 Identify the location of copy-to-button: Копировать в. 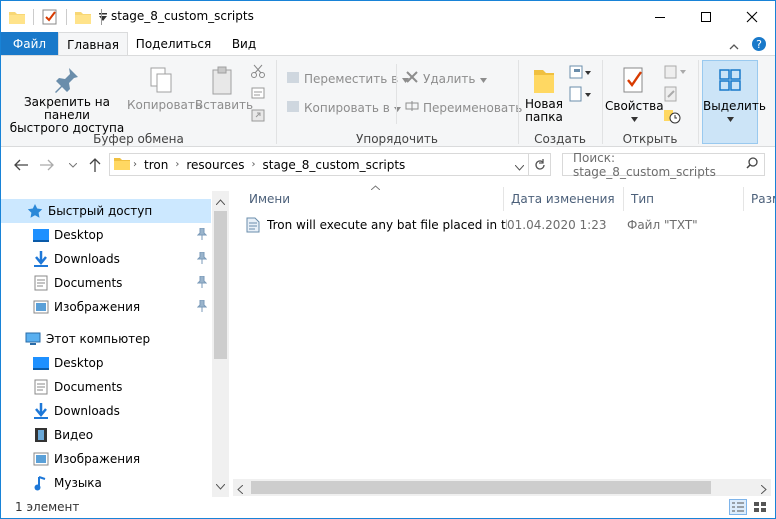
(343, 107).